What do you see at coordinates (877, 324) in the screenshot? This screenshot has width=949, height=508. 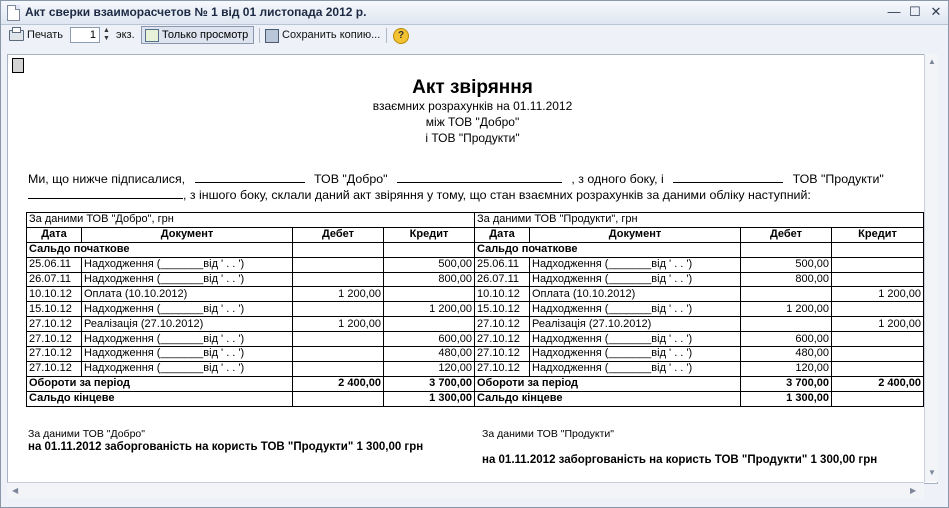 I see `cell-credit-right: 1 200,00` at bounding box center [877, 324].